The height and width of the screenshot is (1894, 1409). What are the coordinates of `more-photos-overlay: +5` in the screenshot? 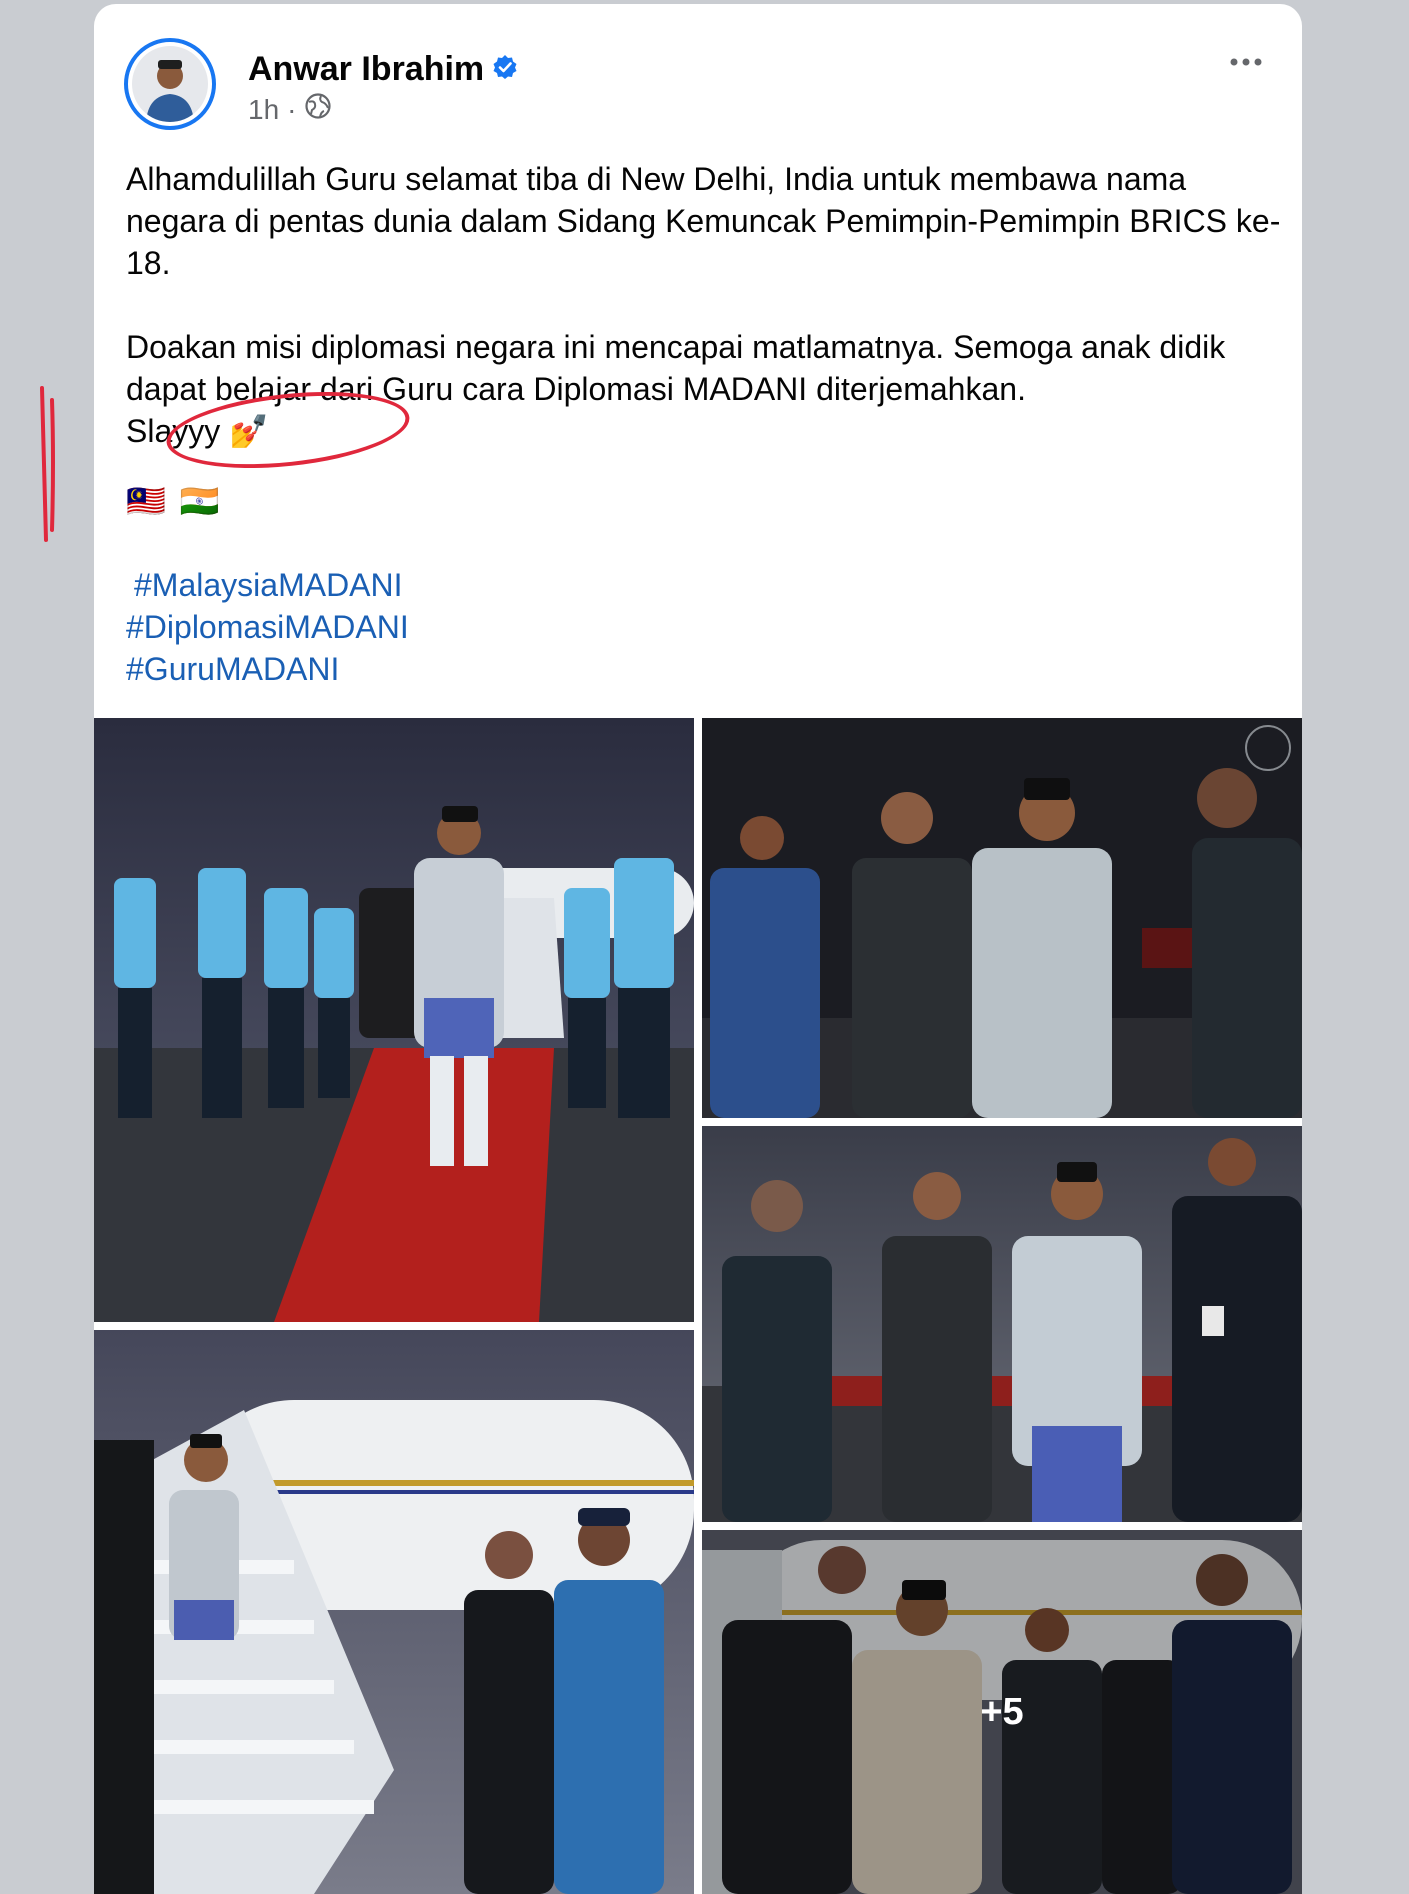 It's located at (1002, 1712).